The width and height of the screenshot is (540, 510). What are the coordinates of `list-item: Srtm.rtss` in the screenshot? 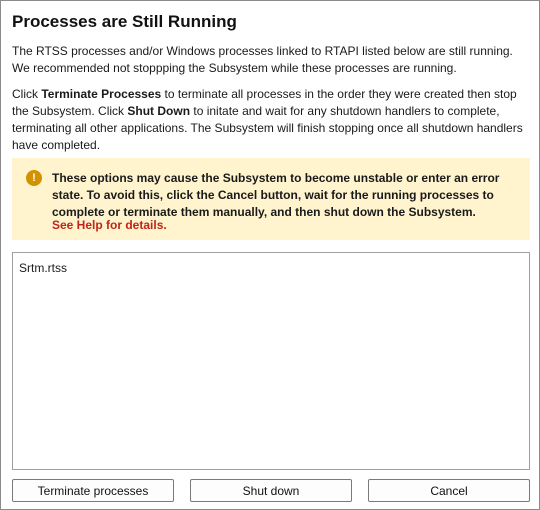 It's located at (43, 268).